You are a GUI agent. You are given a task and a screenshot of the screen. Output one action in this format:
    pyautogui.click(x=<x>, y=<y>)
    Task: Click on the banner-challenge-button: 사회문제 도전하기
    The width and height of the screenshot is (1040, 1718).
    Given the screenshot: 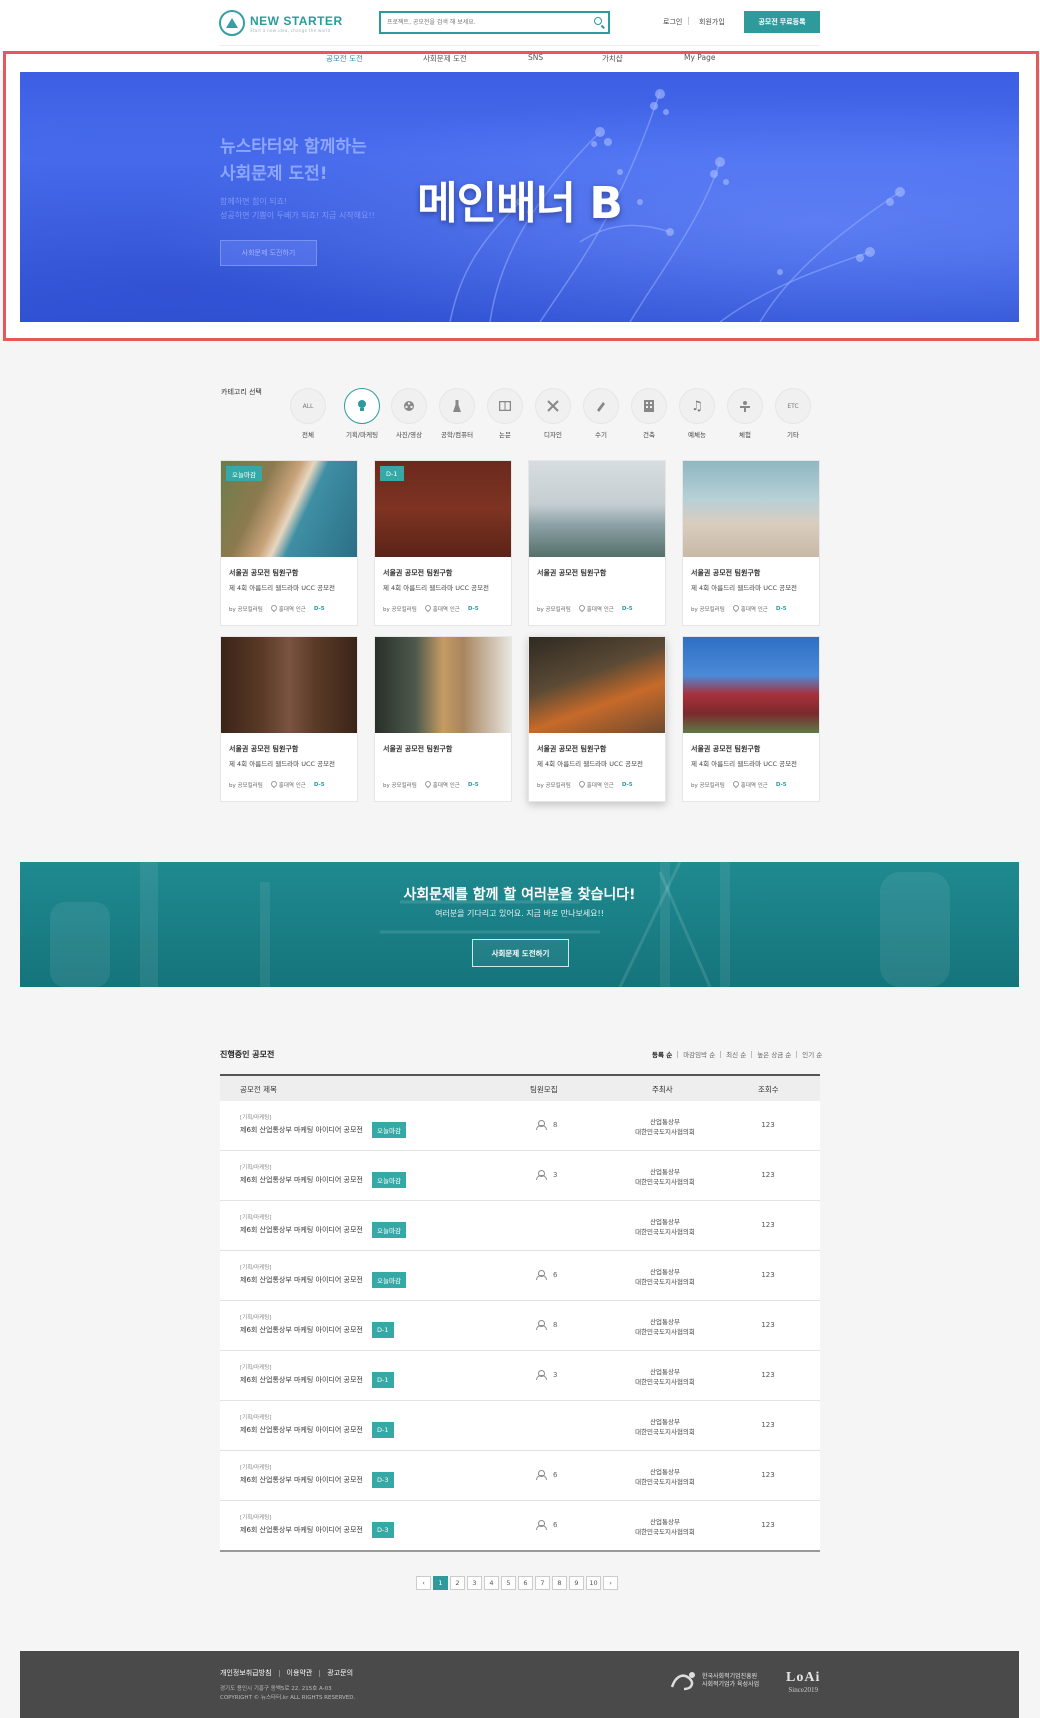 What is the action you would take?
    pyautogui.click(x=268, y=253)
    